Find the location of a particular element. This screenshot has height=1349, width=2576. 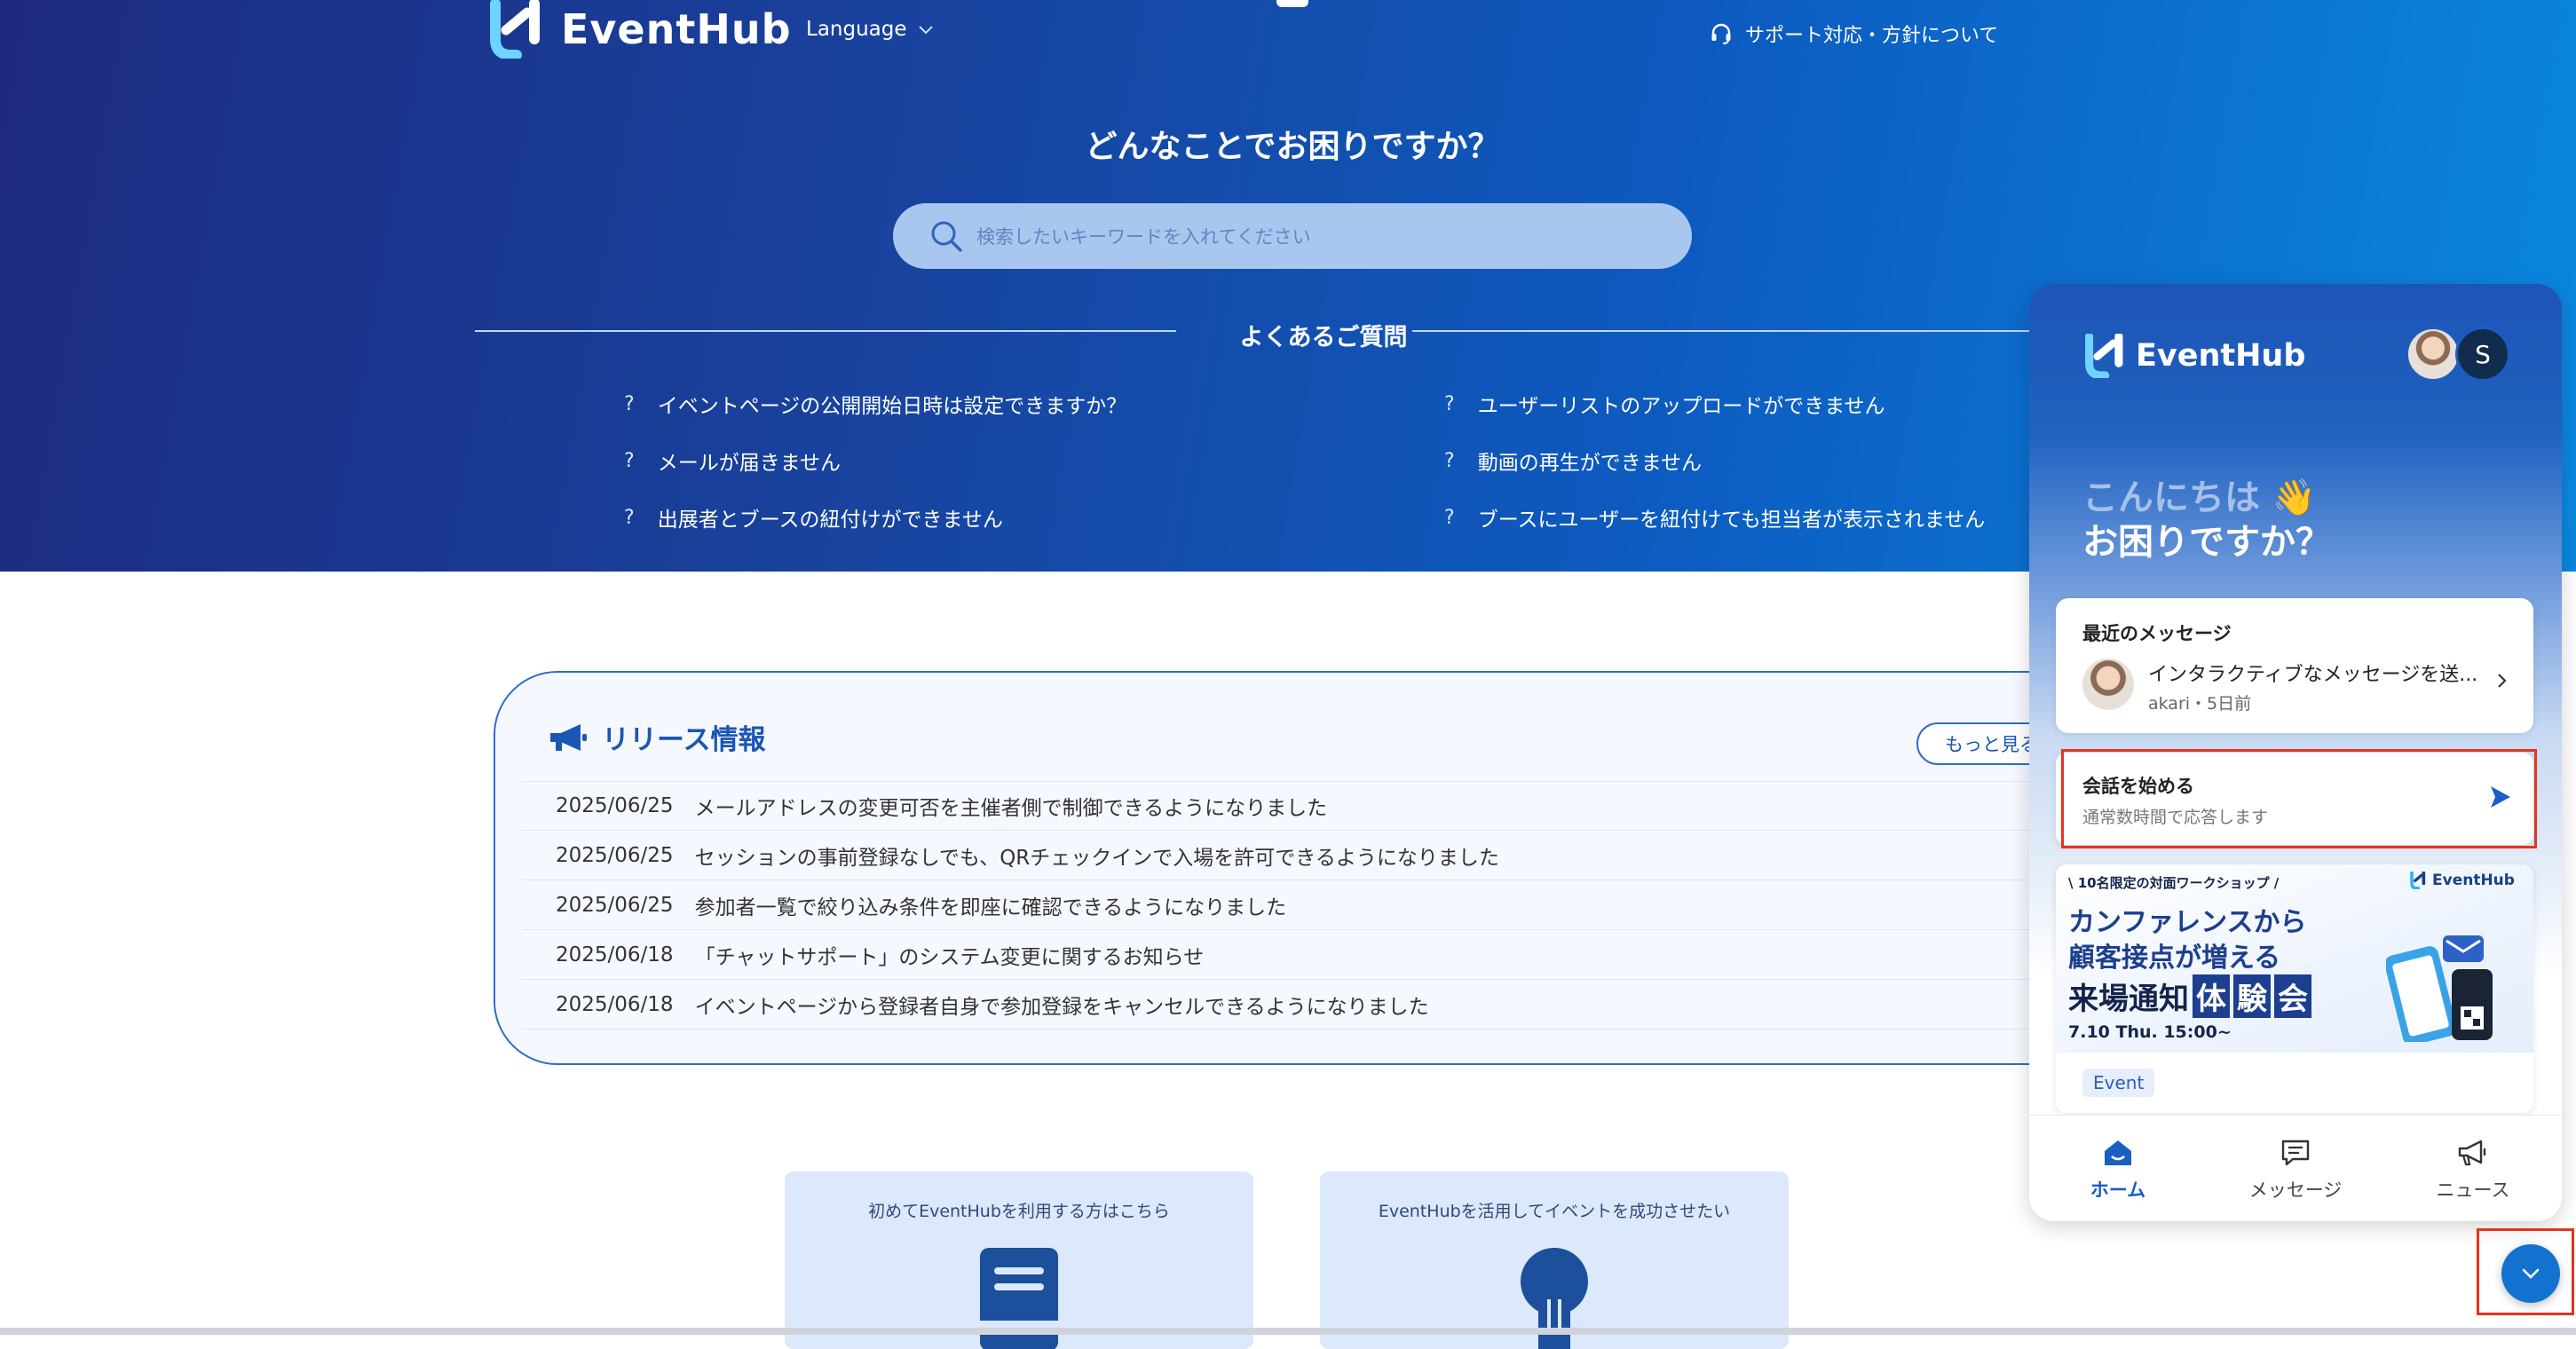

faq-item: ? イベントページの公開開始日時は設定できますか？ is located at coordinates (875, 404).